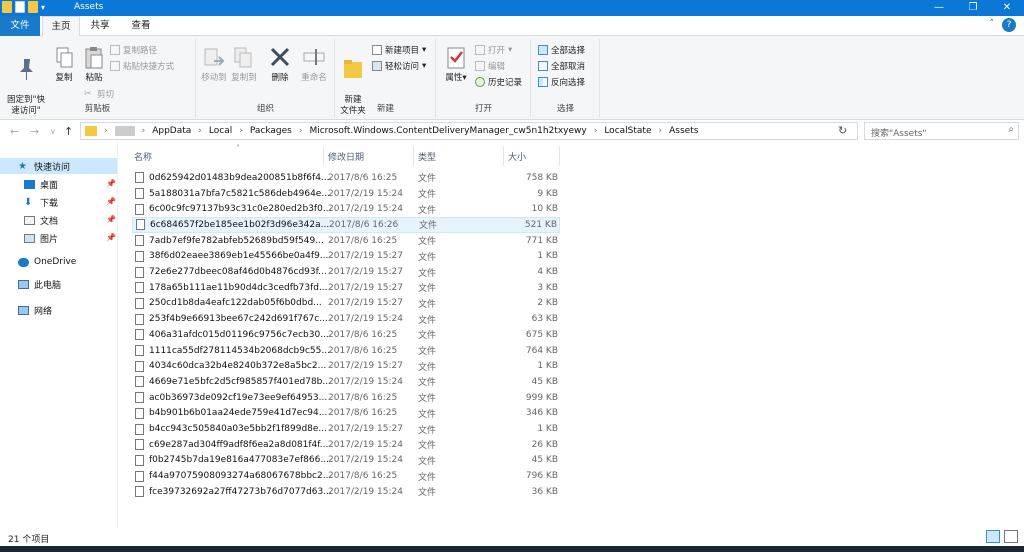  What do you see at coordinates (244, 64) in the screenshot?
I see `copy-to-button: 复制到` at bounding box center [244, 64].